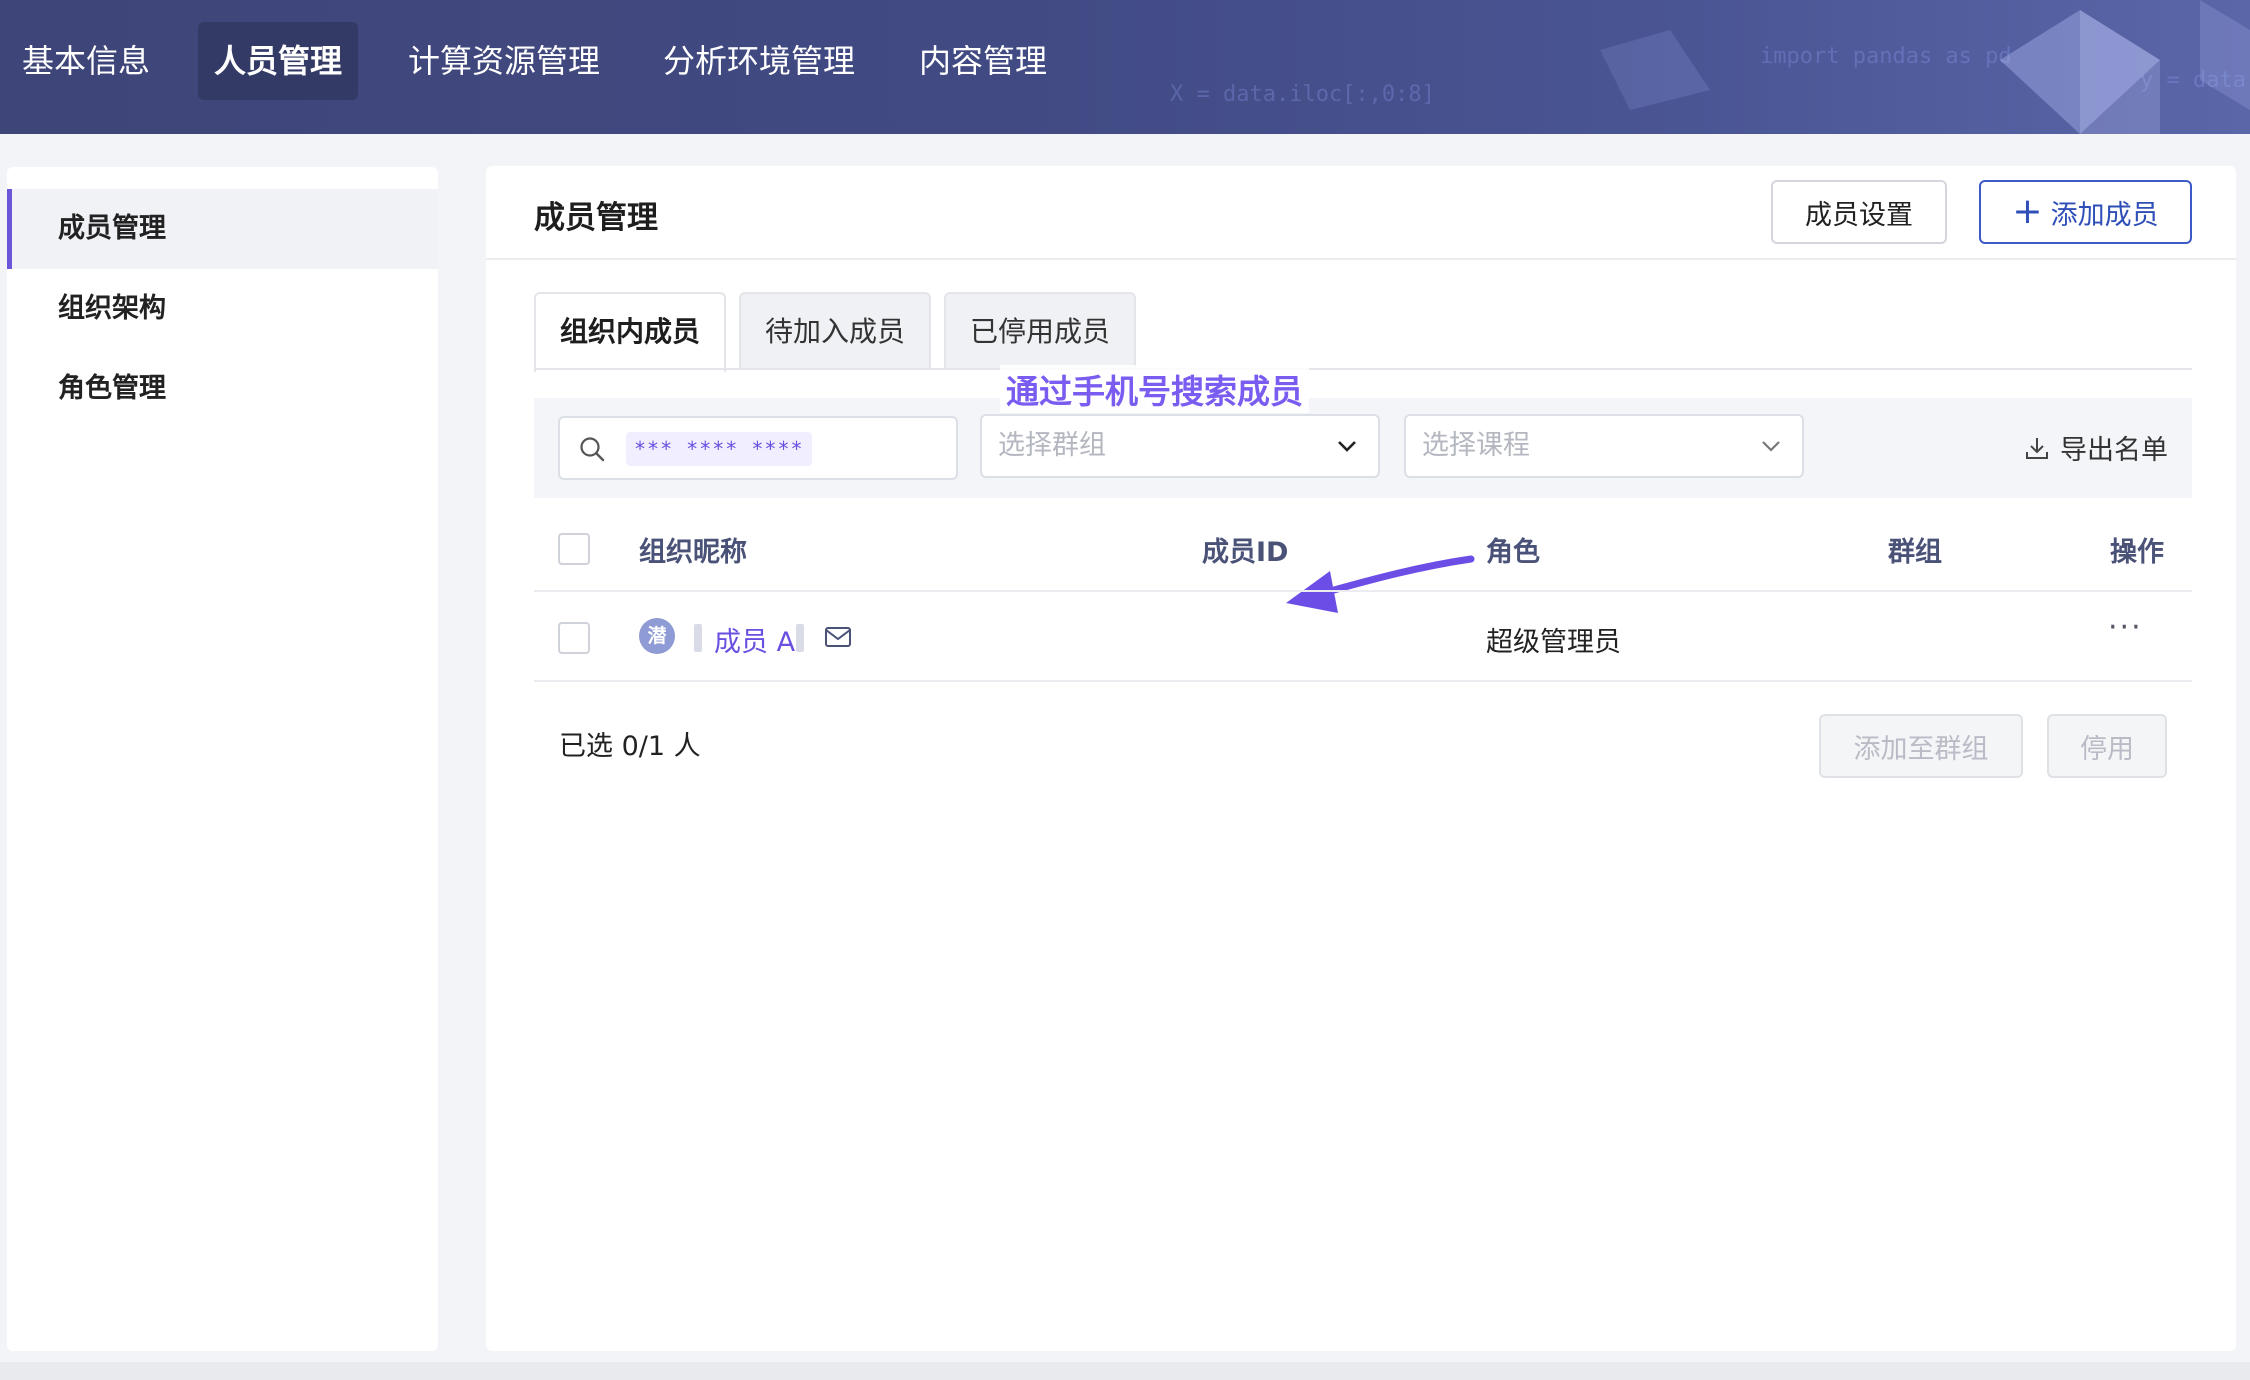 The width and height of the screenshot is (2250, 1380). Describe the element at coordinates (657, 636) in the screenshot. I see `avatar: 潜` at that location.